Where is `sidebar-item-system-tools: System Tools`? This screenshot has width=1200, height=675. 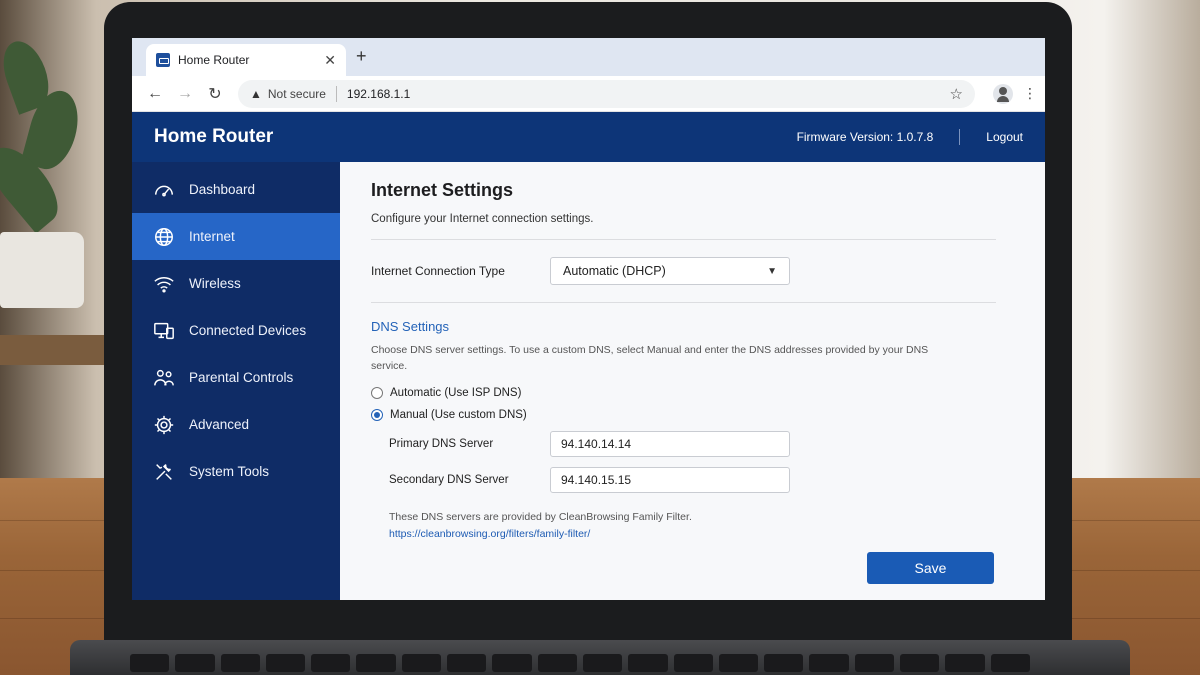
sidebar-item-system-tools: System Tools is located at coordinates (236, 471).